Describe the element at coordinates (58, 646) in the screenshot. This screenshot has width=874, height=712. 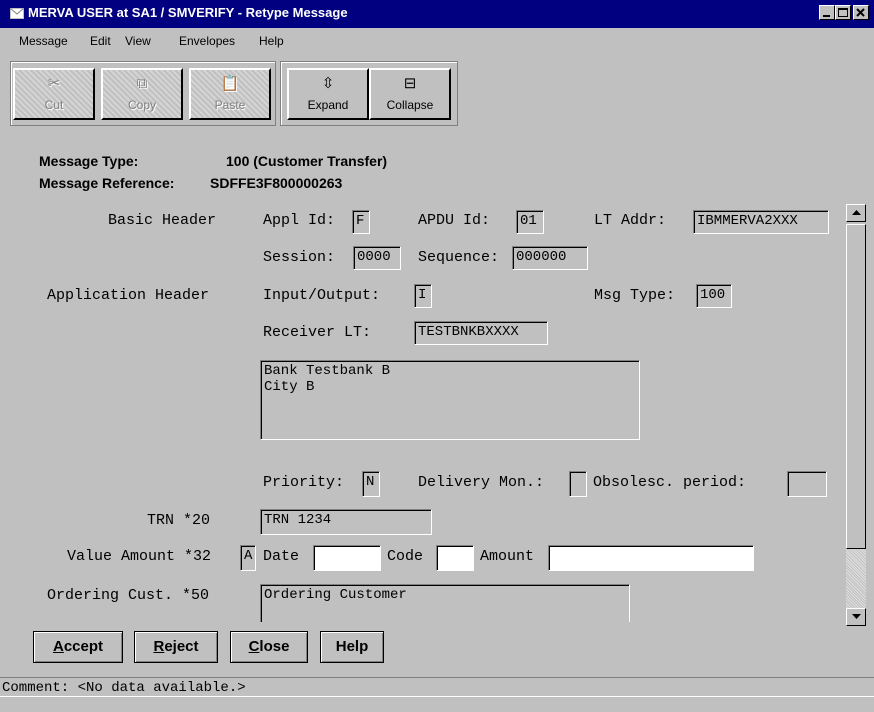
I see `accept-mnemonic: A` at that location.